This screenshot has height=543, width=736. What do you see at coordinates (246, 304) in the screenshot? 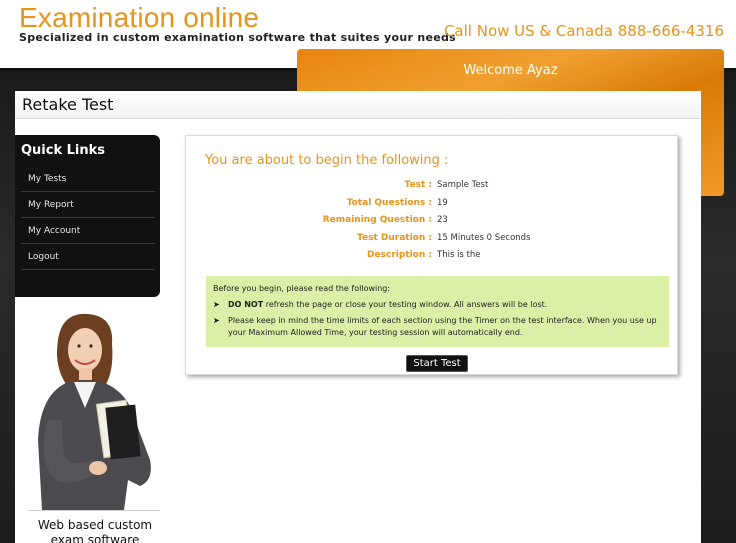
I see `notice-bullet-1-bold: DO NOT` at bounding box center [246, 304].